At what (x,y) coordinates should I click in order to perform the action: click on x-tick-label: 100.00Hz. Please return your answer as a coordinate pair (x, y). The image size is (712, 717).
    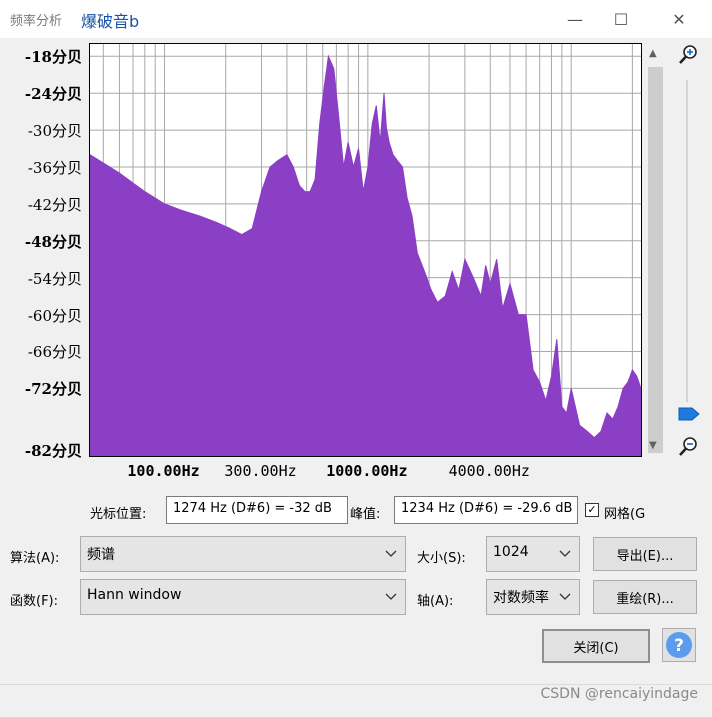
    Looking at the image, I should click on (163, 471).